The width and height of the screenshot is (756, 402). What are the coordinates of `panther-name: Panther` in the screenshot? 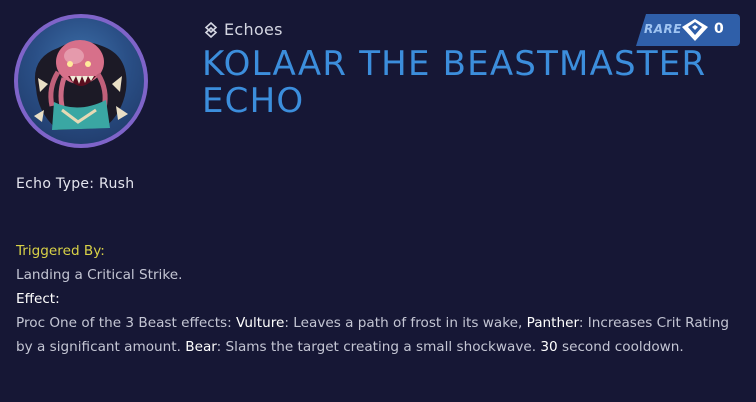 It's located at (552, 323).